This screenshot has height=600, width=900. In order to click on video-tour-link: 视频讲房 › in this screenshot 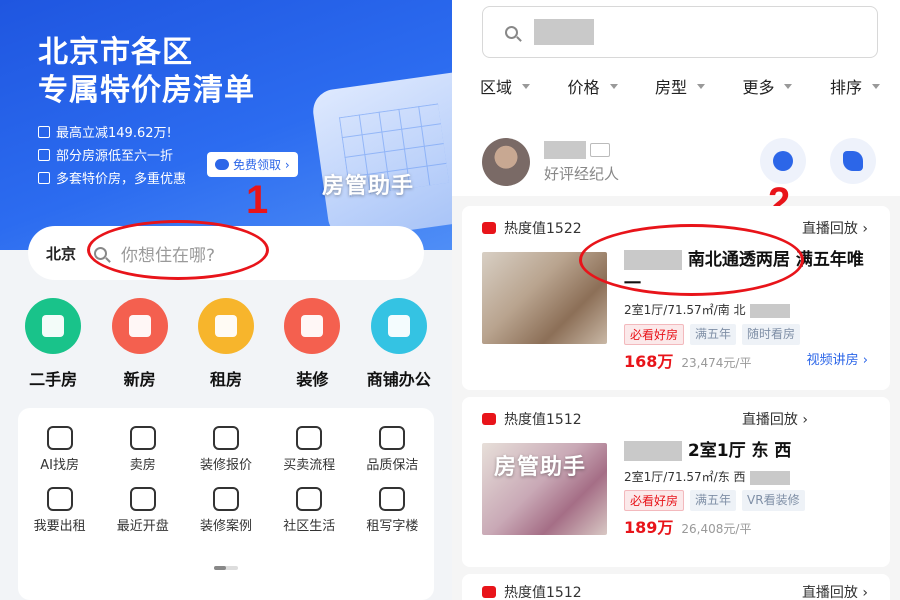, I will do `click(837, 358)`.